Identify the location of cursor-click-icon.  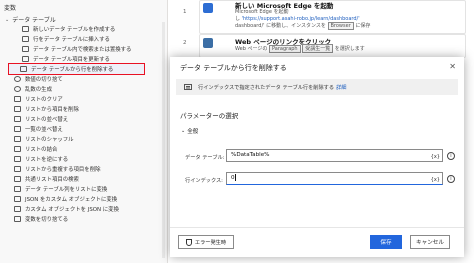
(208, 43).